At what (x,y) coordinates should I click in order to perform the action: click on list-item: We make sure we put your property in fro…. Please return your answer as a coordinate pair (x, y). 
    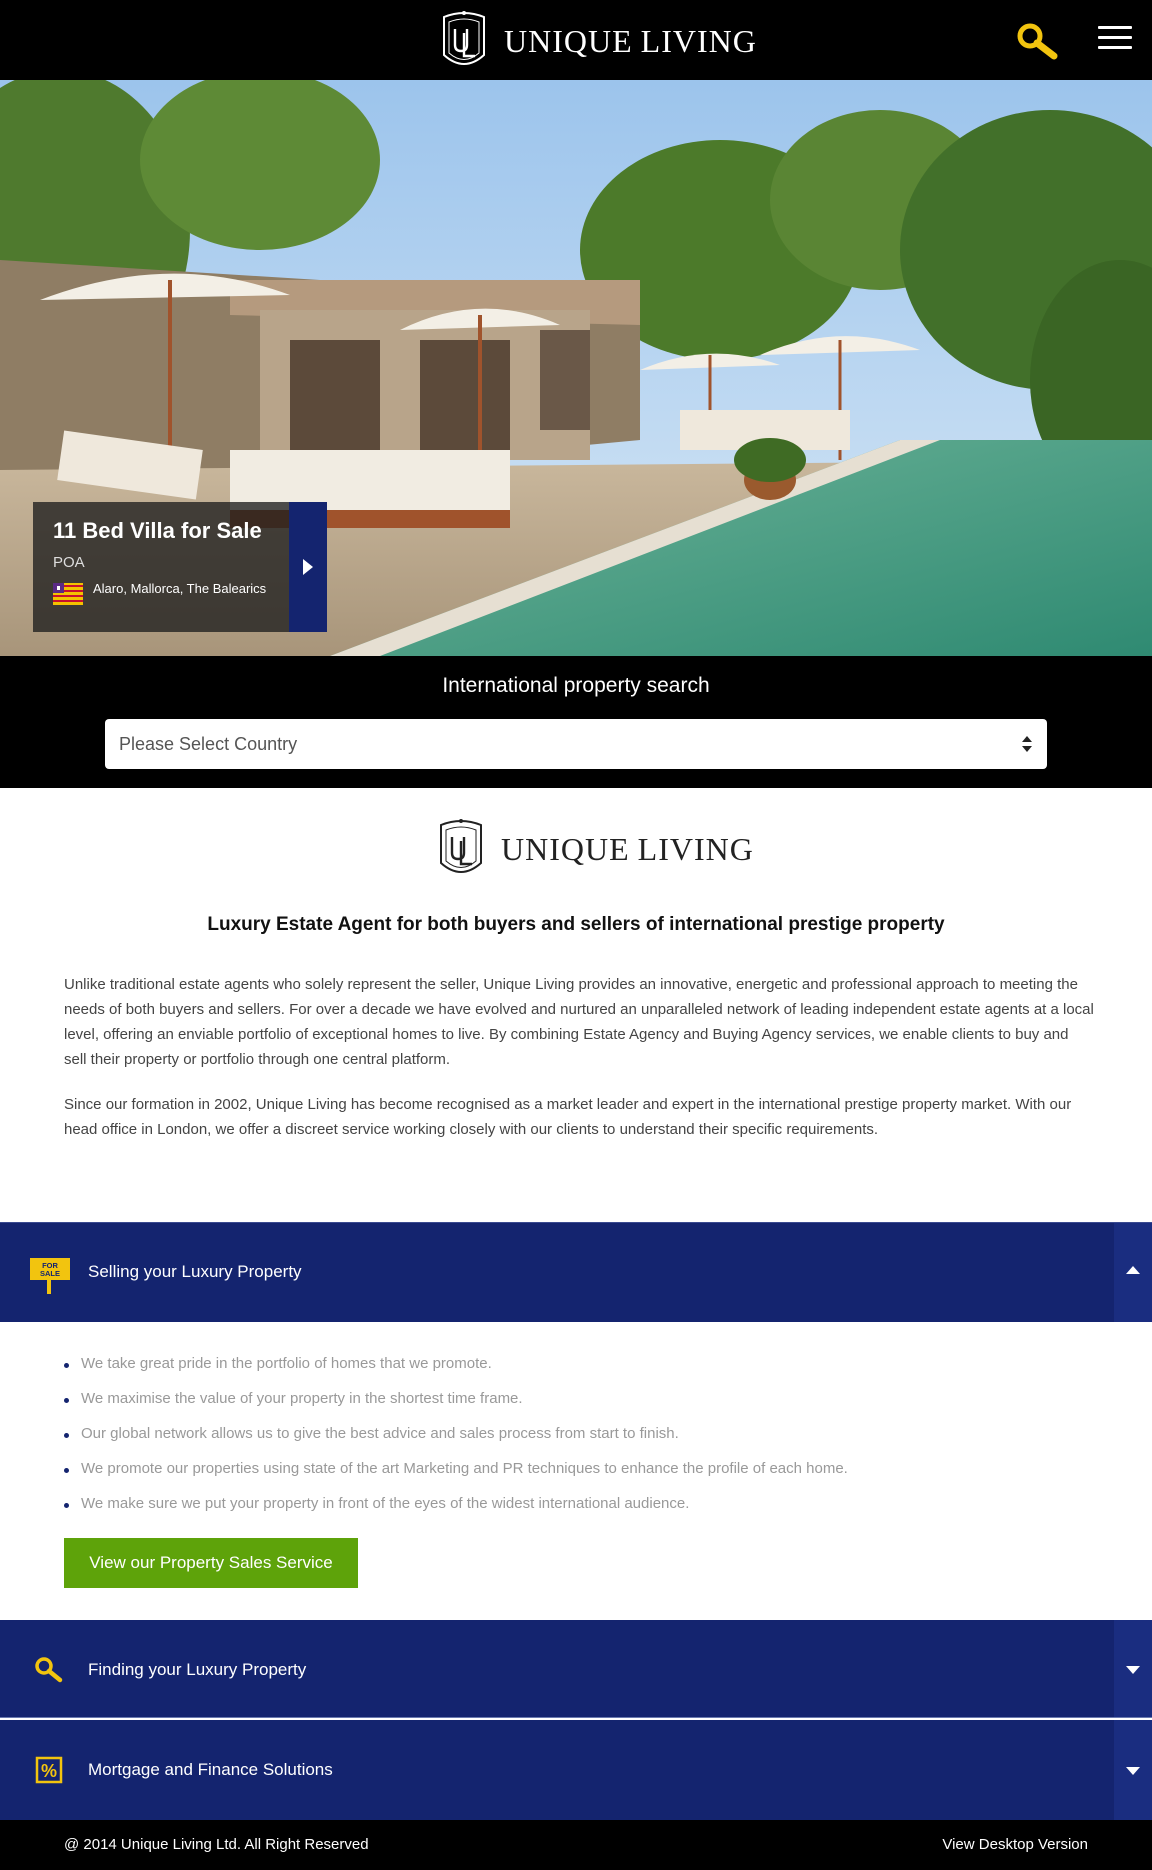
    Looking at the image, I should click on (456, 1509).